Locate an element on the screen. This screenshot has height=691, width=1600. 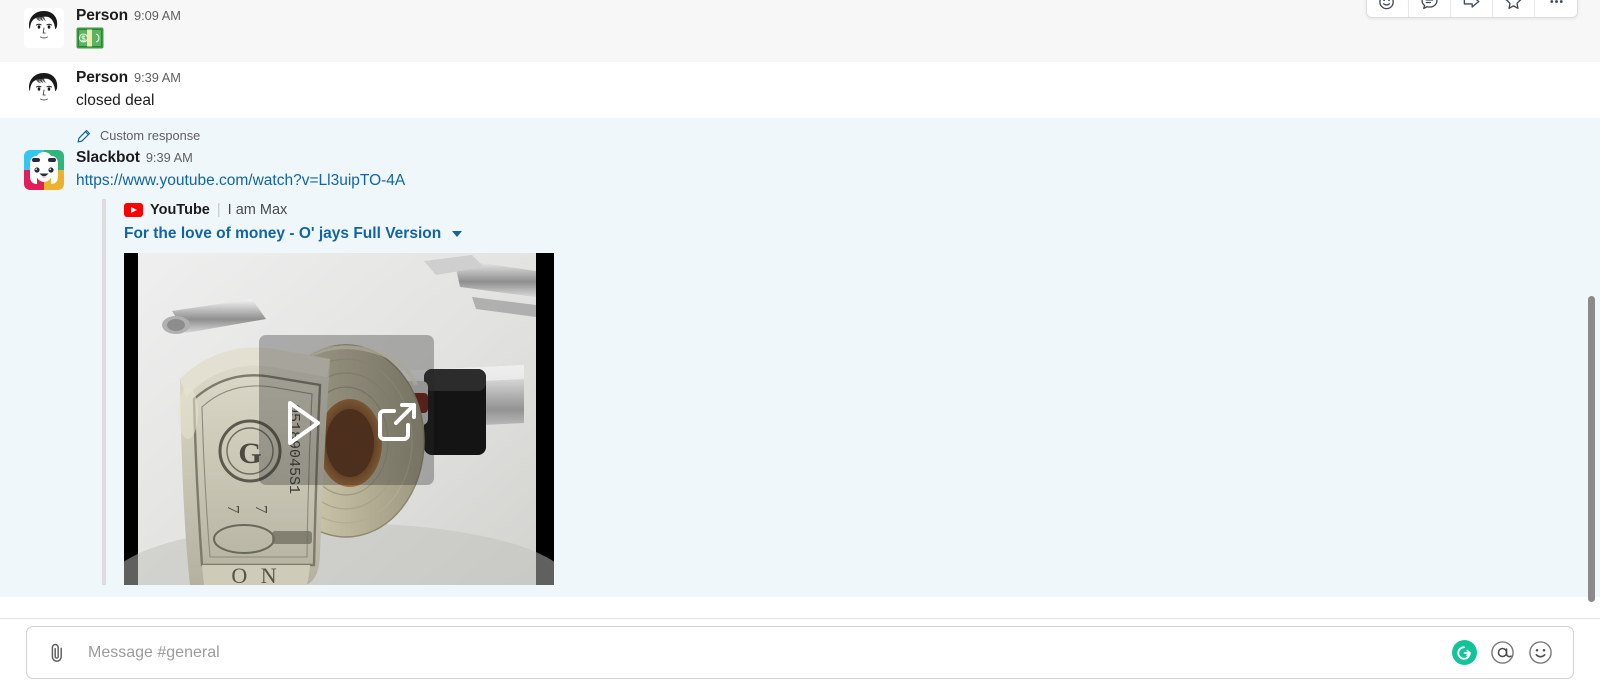
video-thumbnail: G 05189045S1 7 7 O N is located at coordinates (339, 419).